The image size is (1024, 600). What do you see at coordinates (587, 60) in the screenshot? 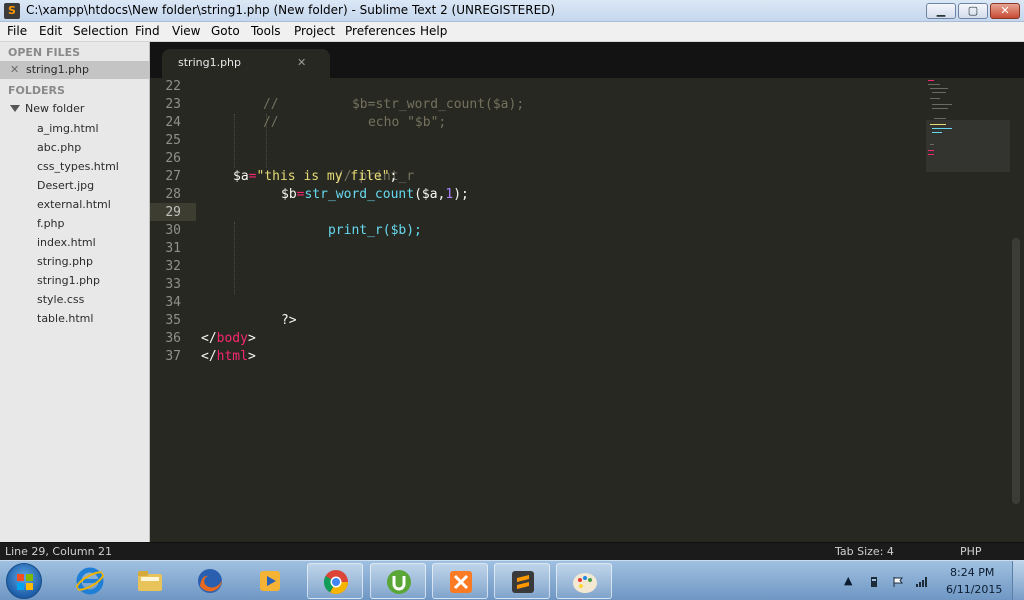
I see `tab-bar: string1.php ✕` at bounding box center [587, 60].